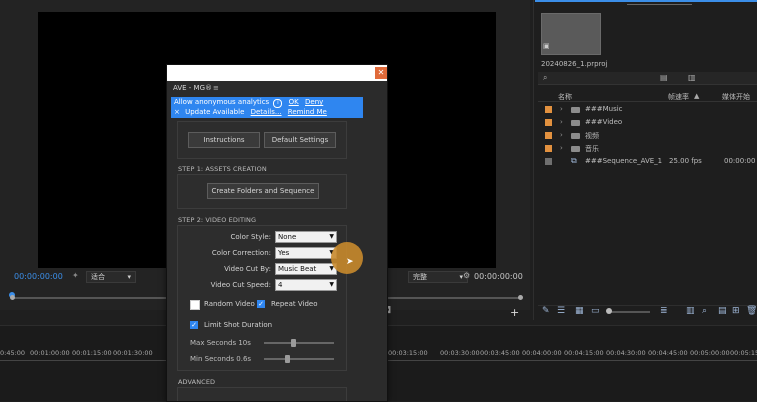 The image size is (757, 402). What do you see at coordinates (697, 96) in the screenshot?
I see `sort-up-icon: ▲` at bounding box center [697, 96].